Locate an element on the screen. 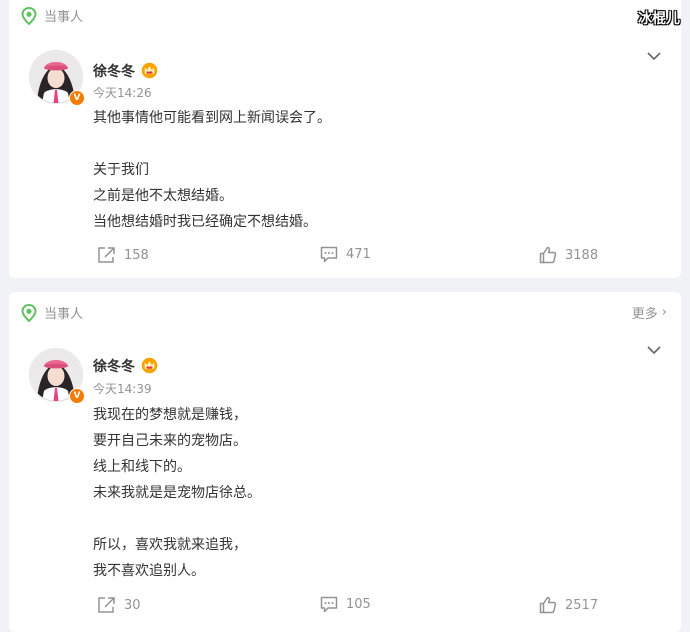 Image resolution: width=690 pixels, height=632 pixels. share-count: 158 is located at coordinates (136, 255).